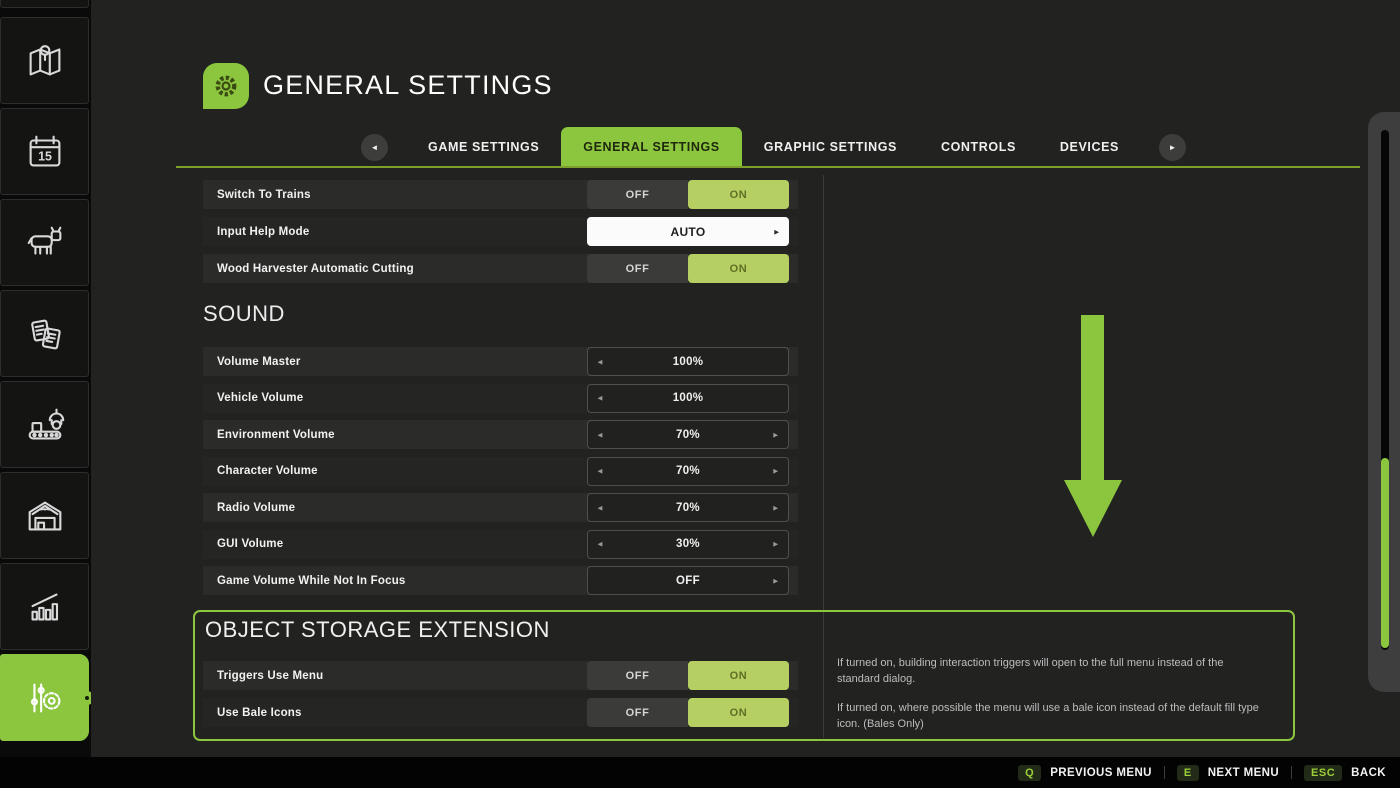 Image resolution: width=1400 pixels, height=788 pixels. I want to click on sidebar-item-general-settings, so click(47, 697).